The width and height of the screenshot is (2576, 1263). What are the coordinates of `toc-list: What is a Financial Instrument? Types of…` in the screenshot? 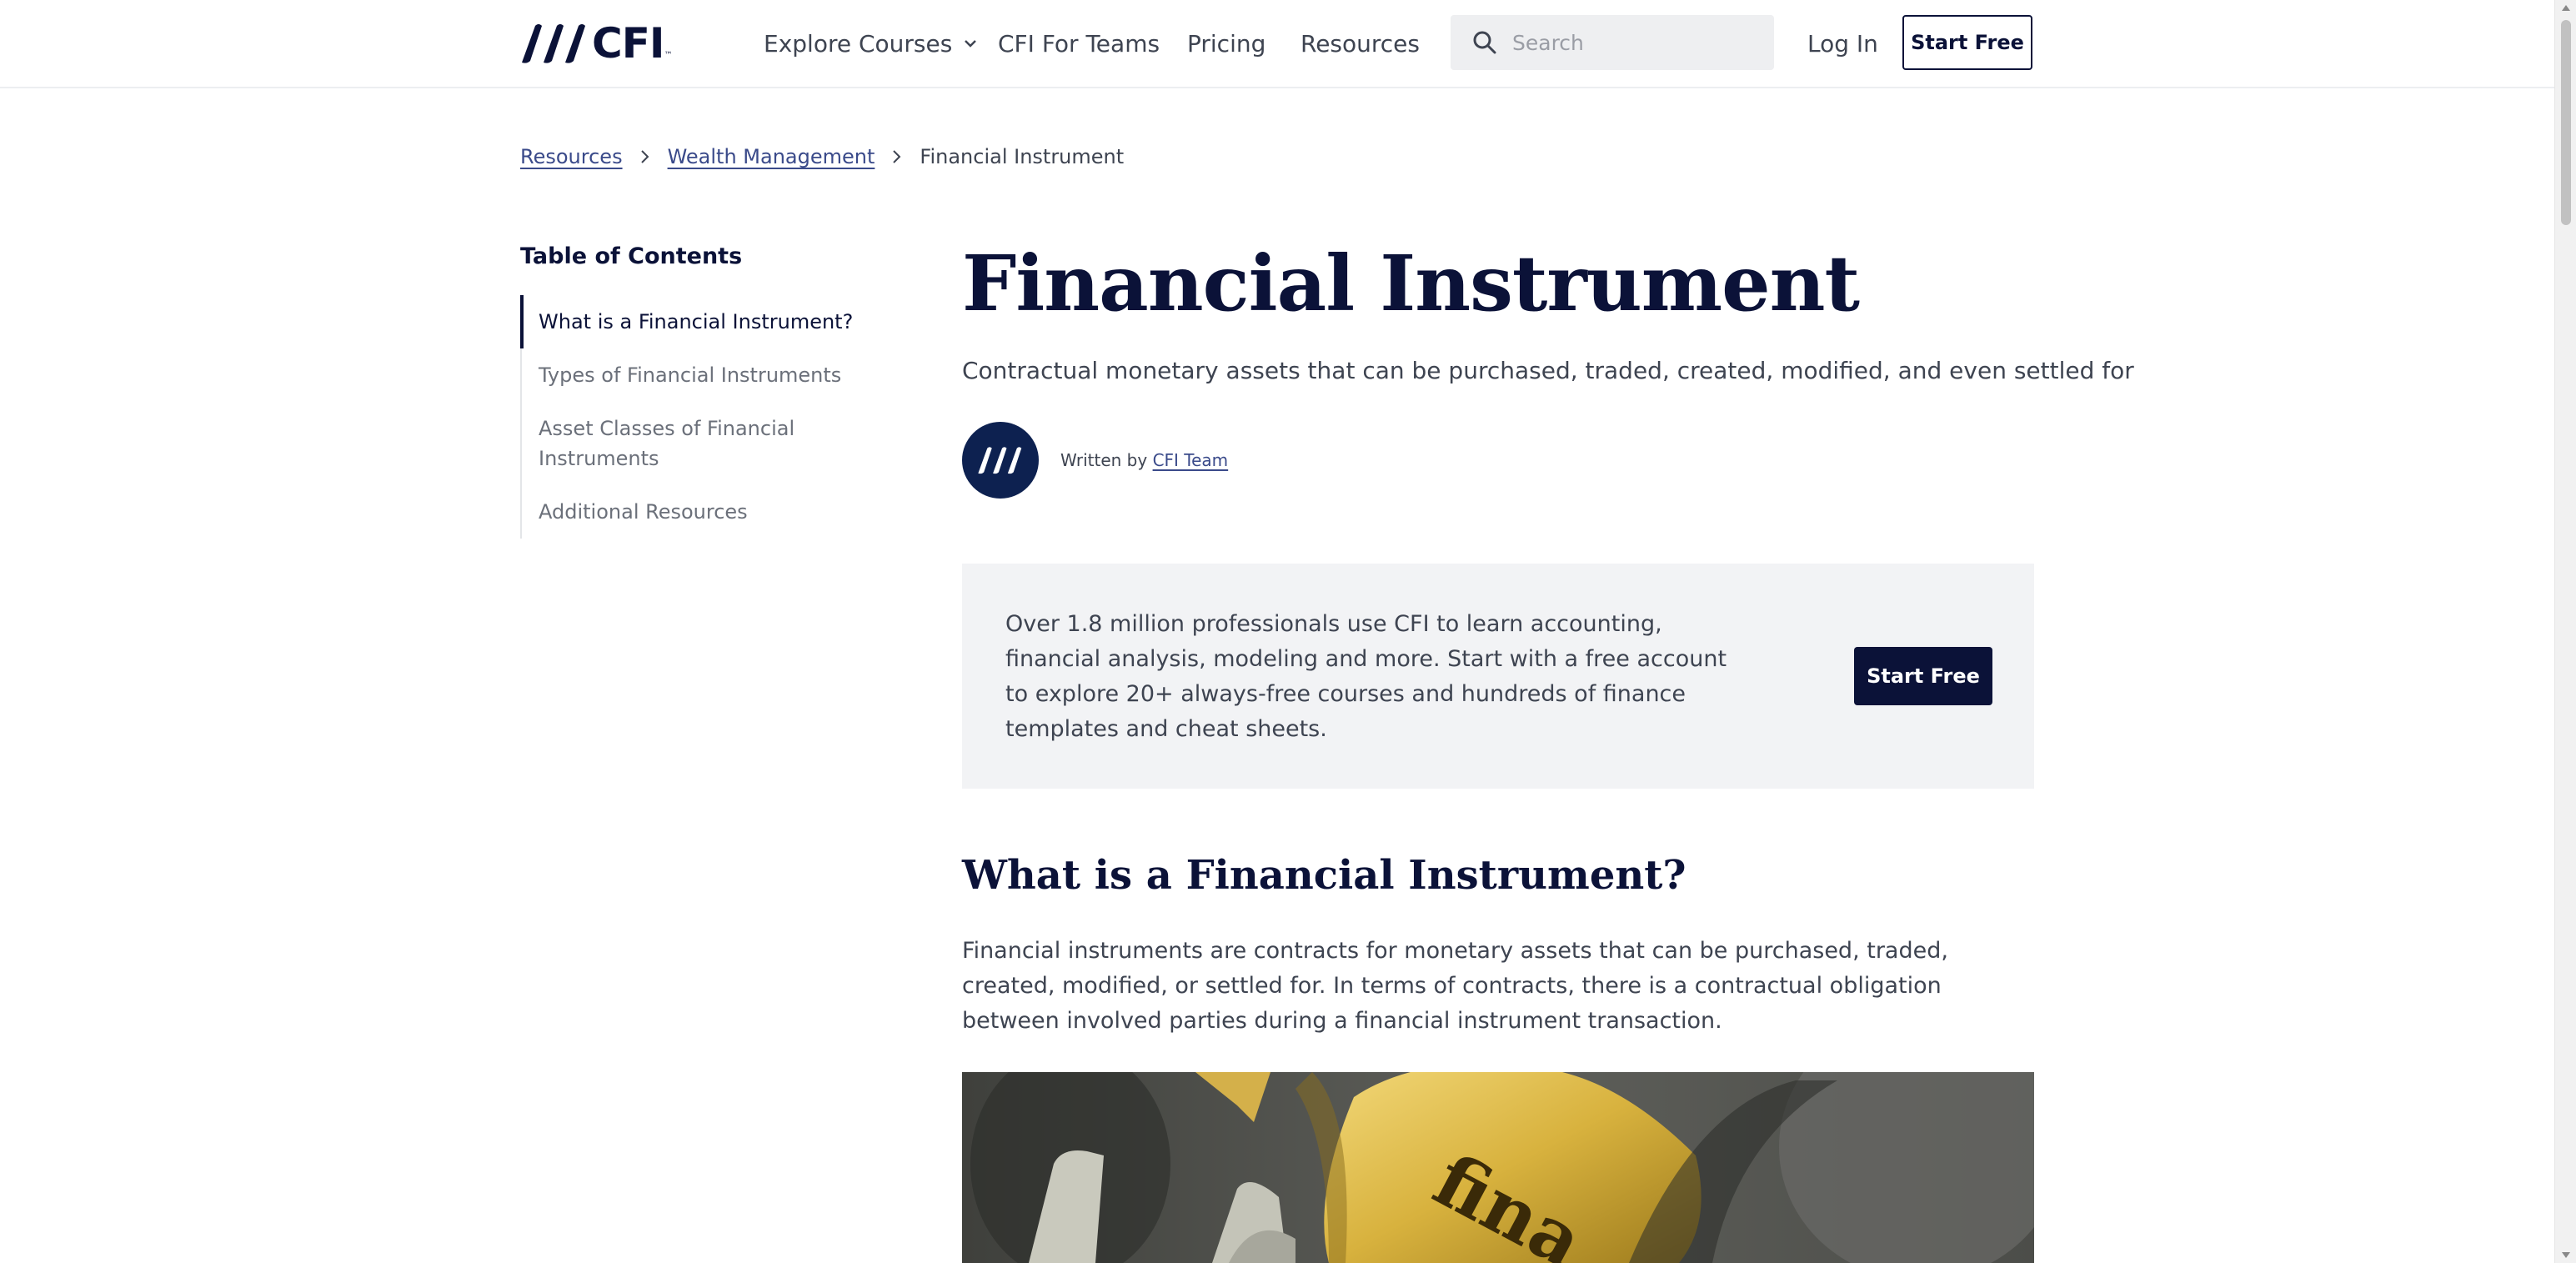 It's located at (696, 417).